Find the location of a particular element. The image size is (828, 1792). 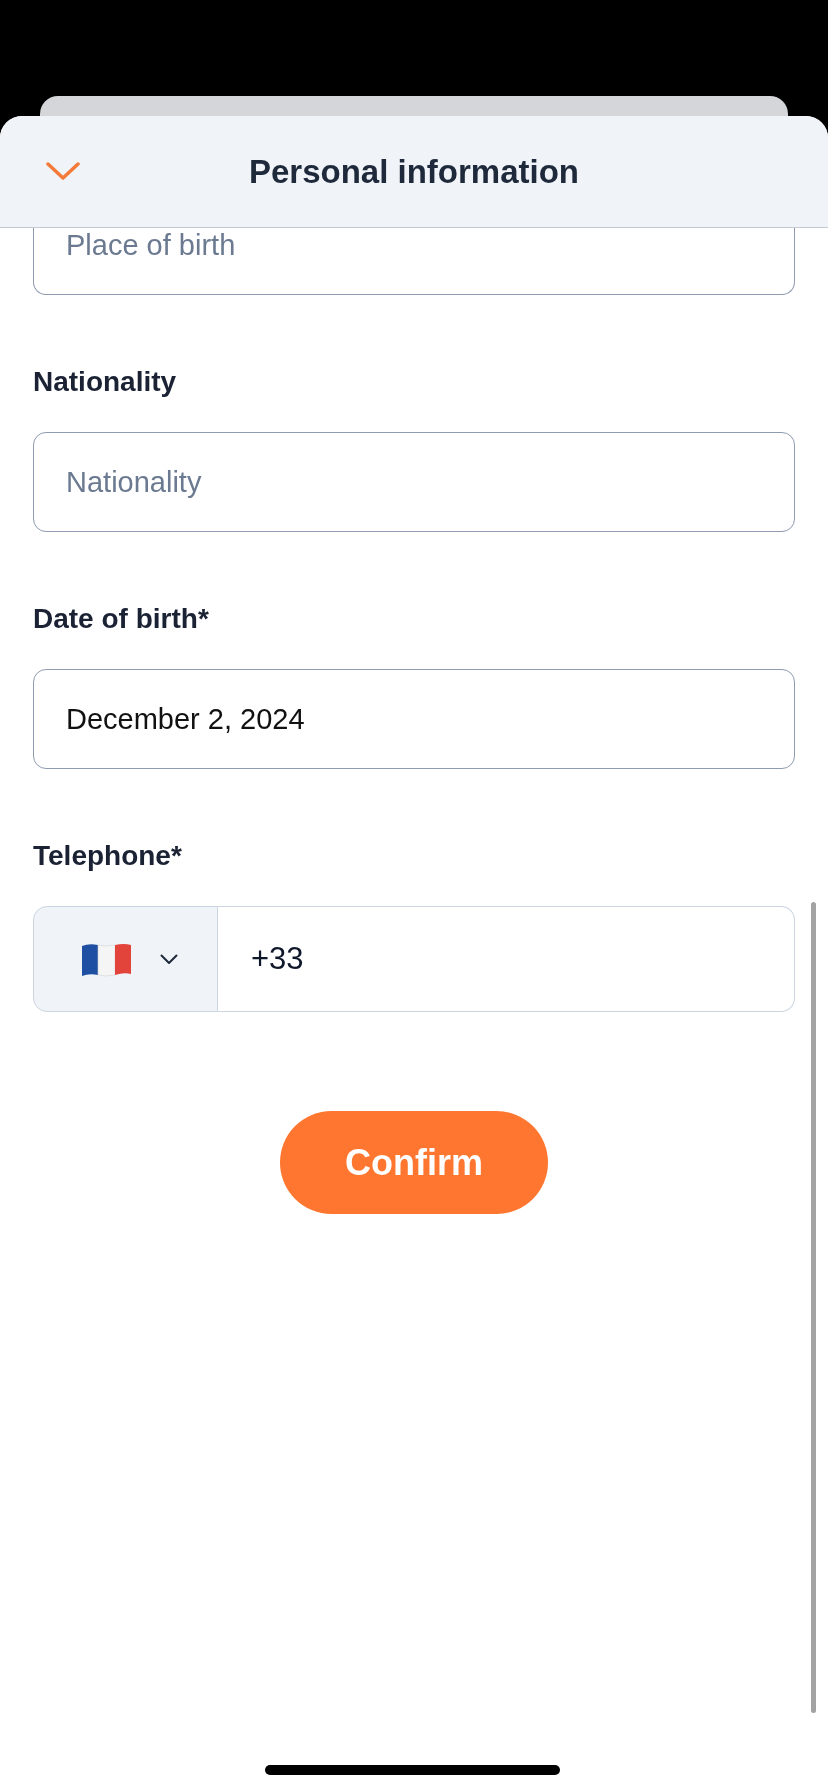

field-label: Nationality is located at coordinates (105, 382).